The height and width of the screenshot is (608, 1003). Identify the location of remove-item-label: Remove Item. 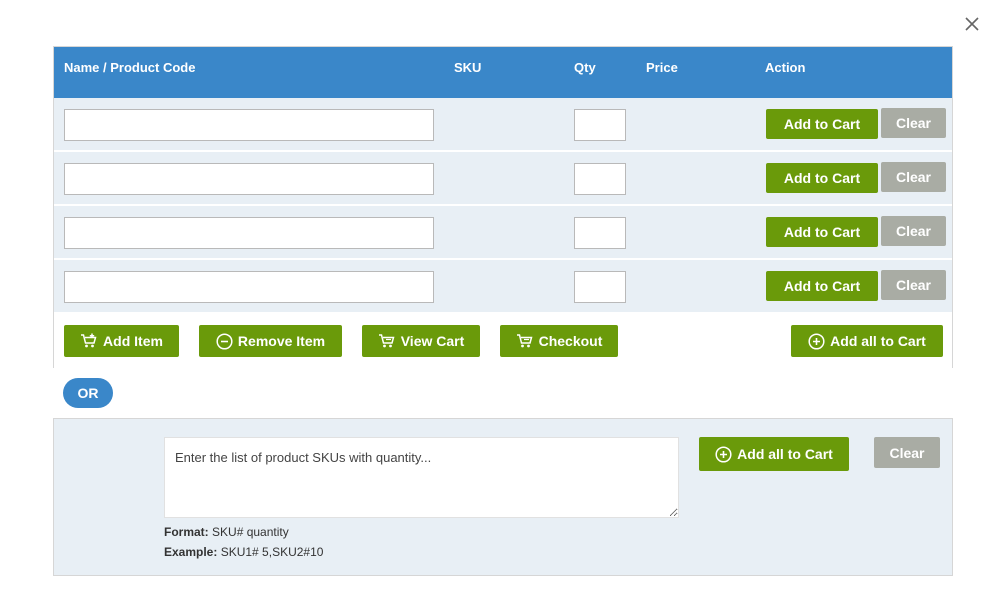
(281, 341).